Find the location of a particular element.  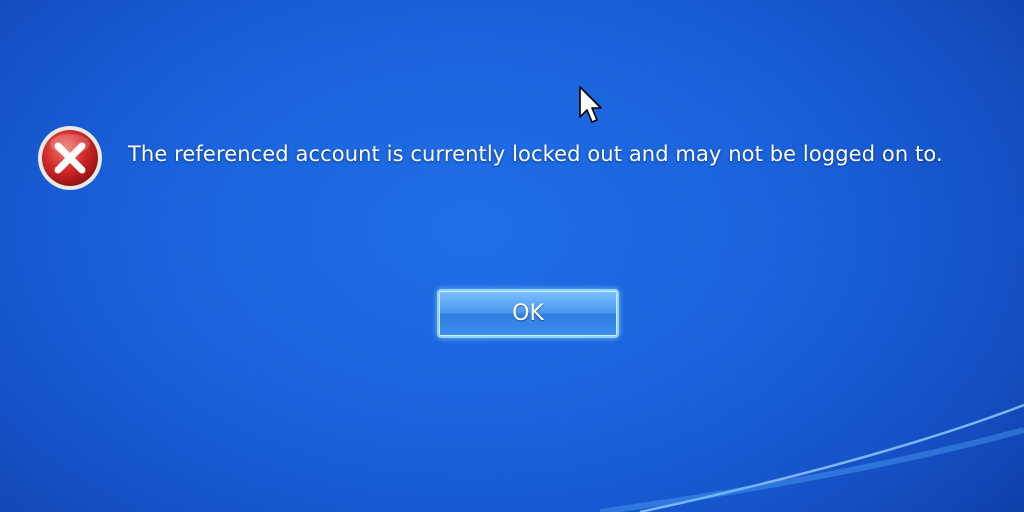

error-icon is located at coordinates (70, 158).